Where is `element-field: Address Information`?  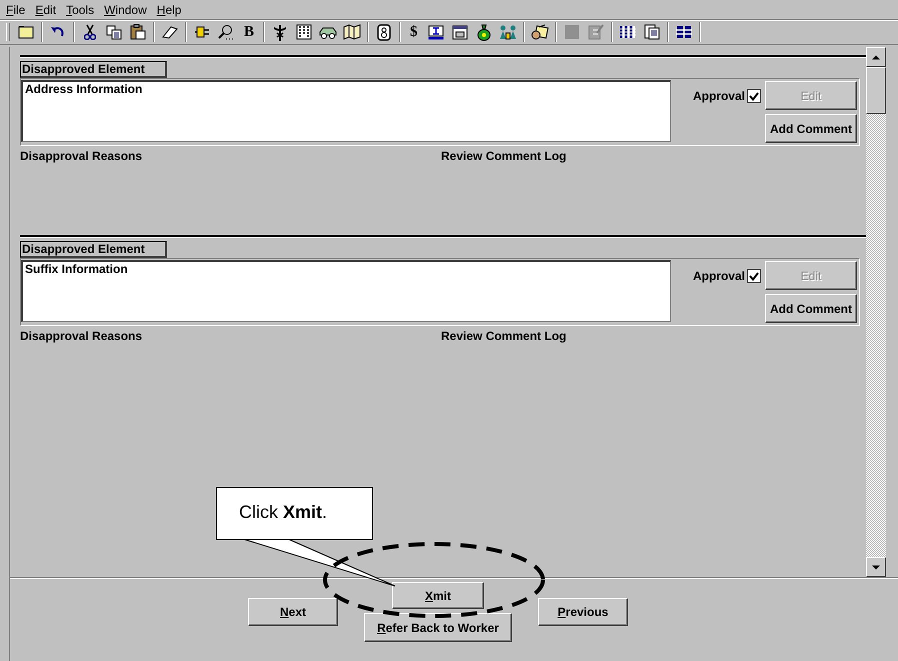 element-field: Address Information is located at coordinates (346, 111).